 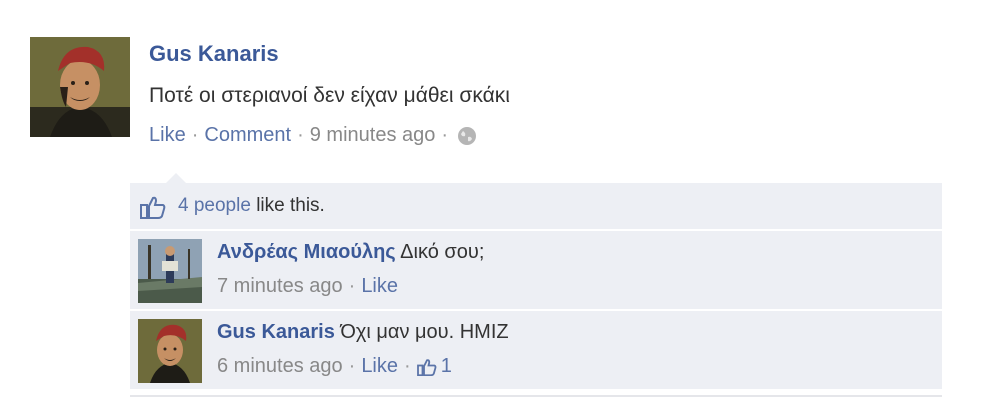 I want to click on comment-content: Ανδρέας Μιαούλης Δικό σου;, so click(x=350, y=252).